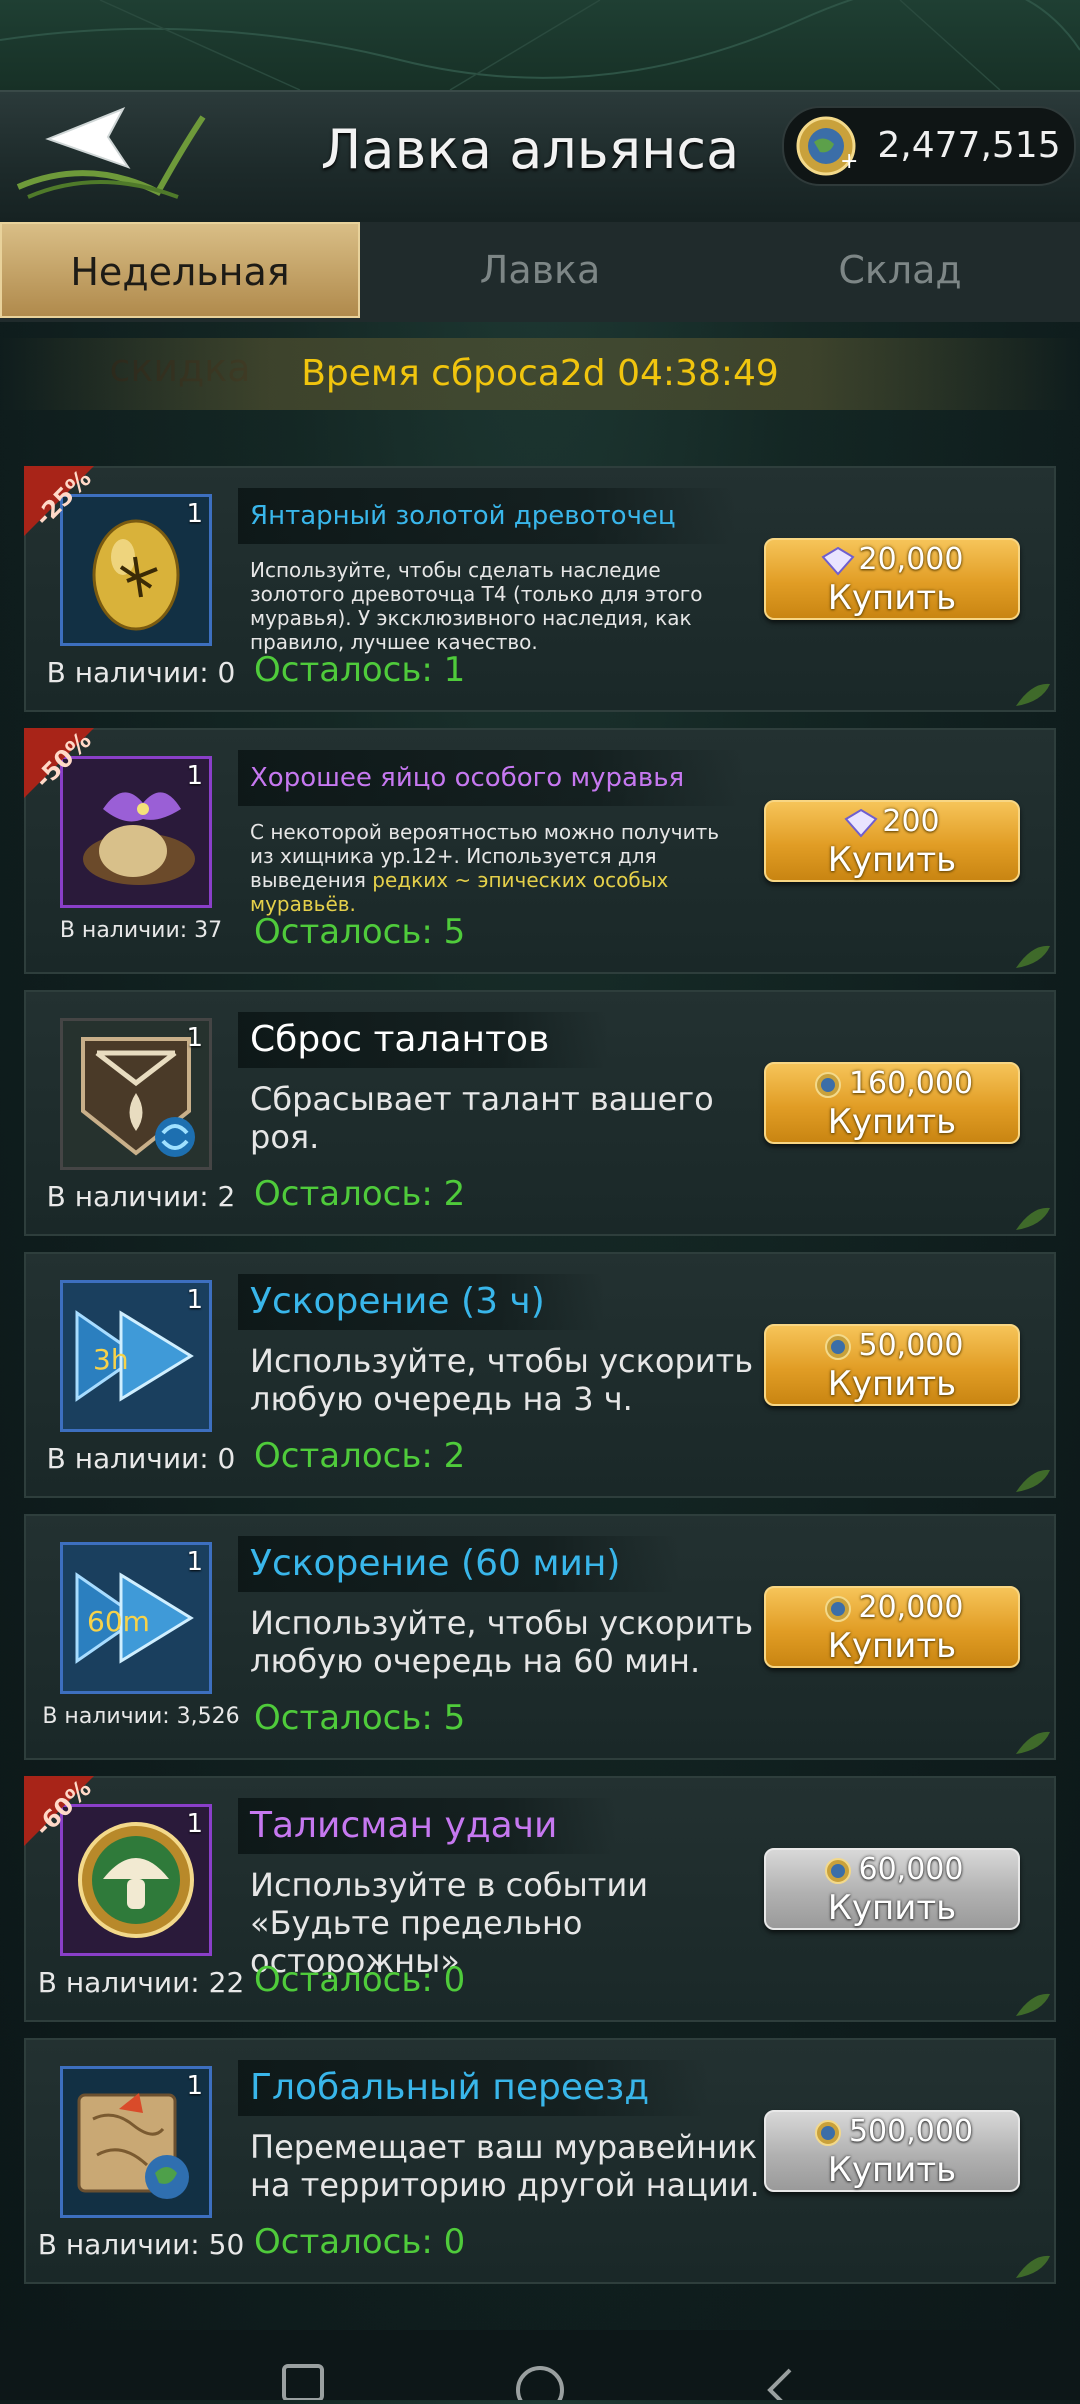  I want to click on alliance-coin-icon: +, so click(826, 146).